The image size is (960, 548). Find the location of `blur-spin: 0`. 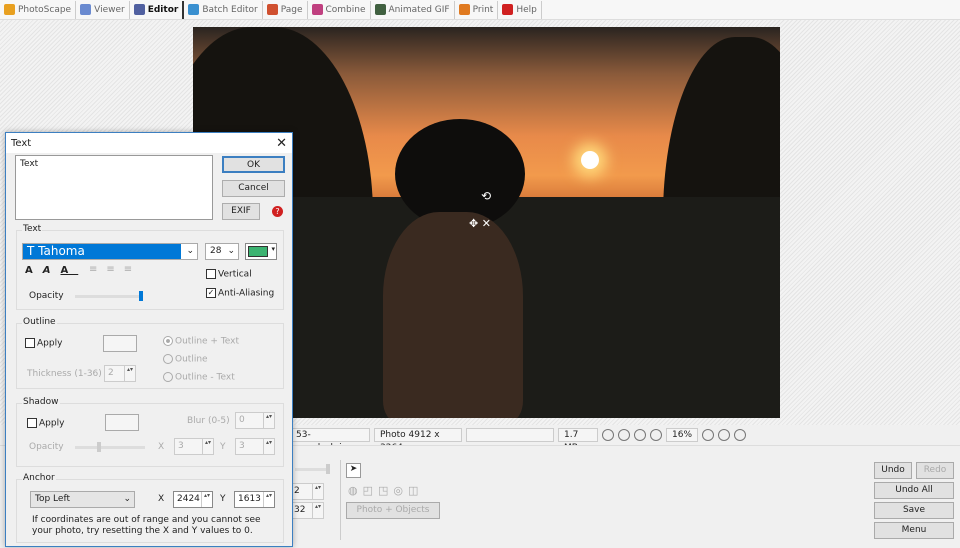

blur-spin: 0 is located at coordinates (255, 420).